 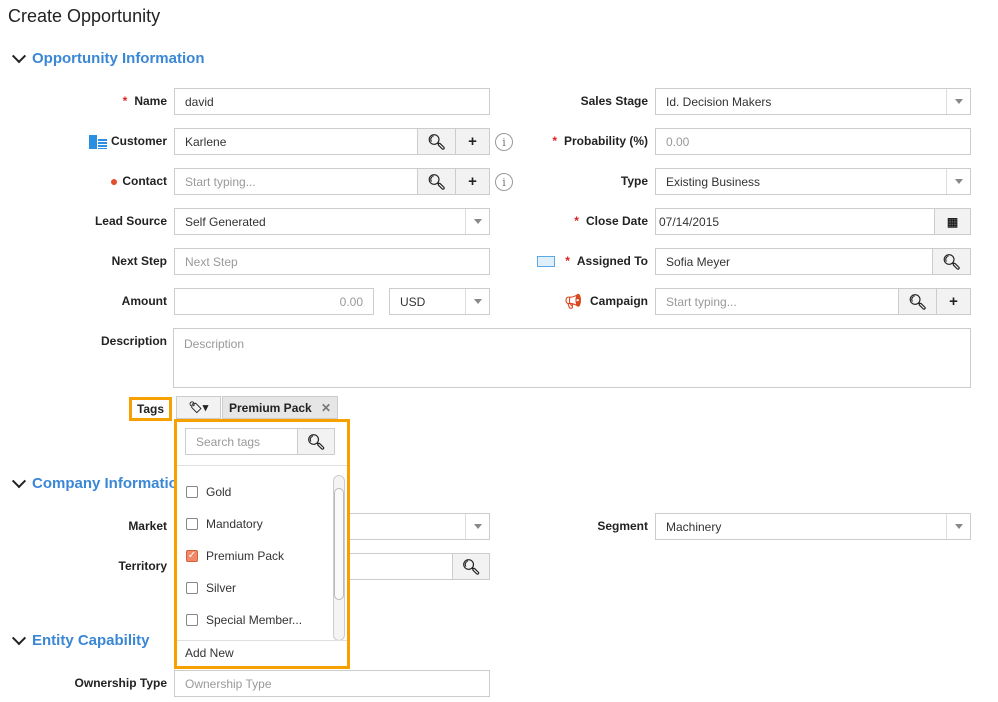 I want to click on segment-label: Segment, so click(x=622, y=526).